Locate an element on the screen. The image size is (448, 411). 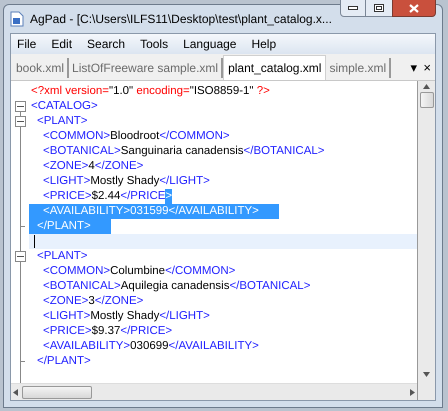
vertical-scrollbar is located at coordinates (426, 240).